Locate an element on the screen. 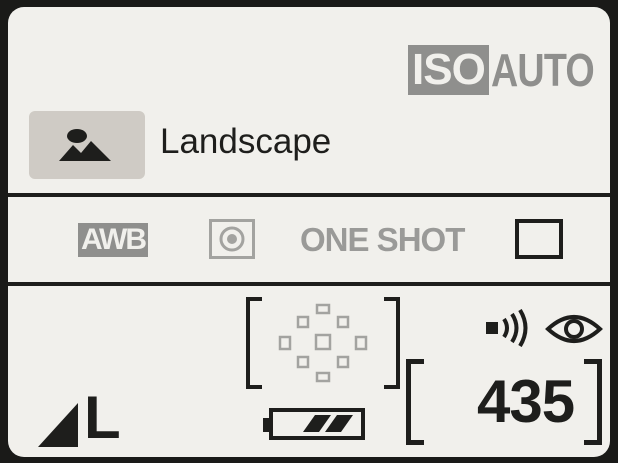  divider-bottom is located at coordinates (309, 284).